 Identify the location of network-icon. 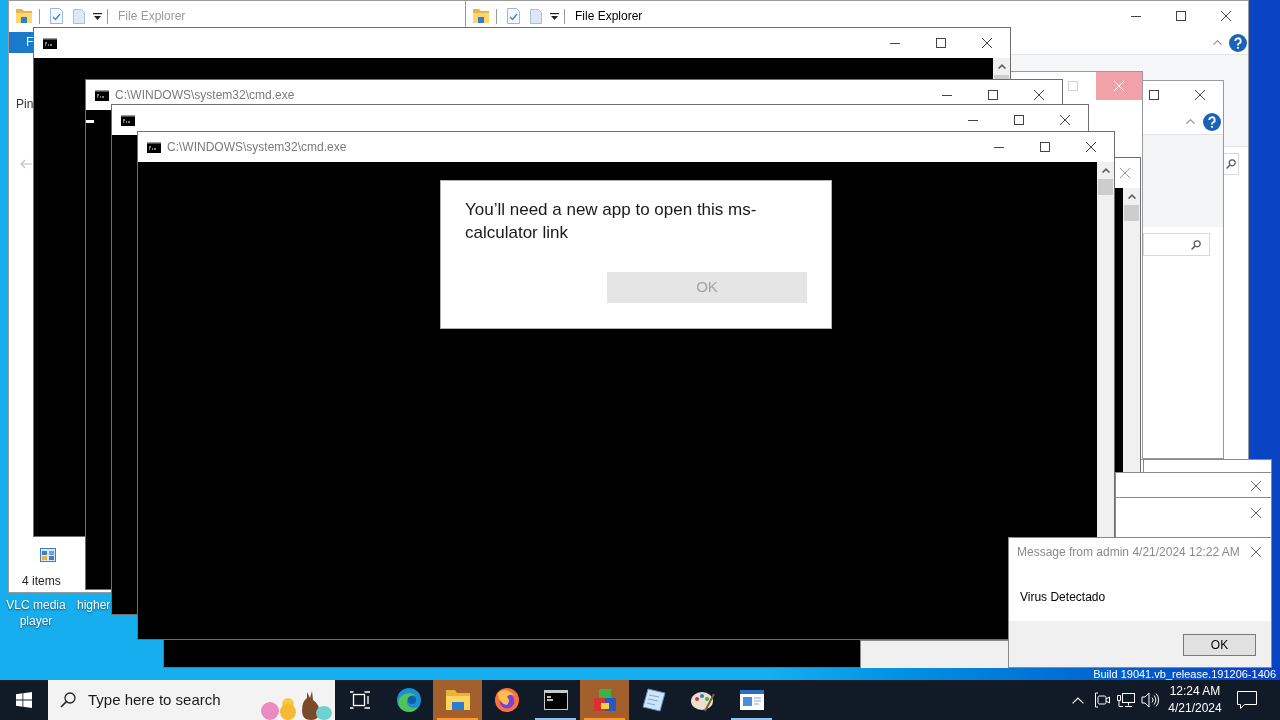
(1126, 700).